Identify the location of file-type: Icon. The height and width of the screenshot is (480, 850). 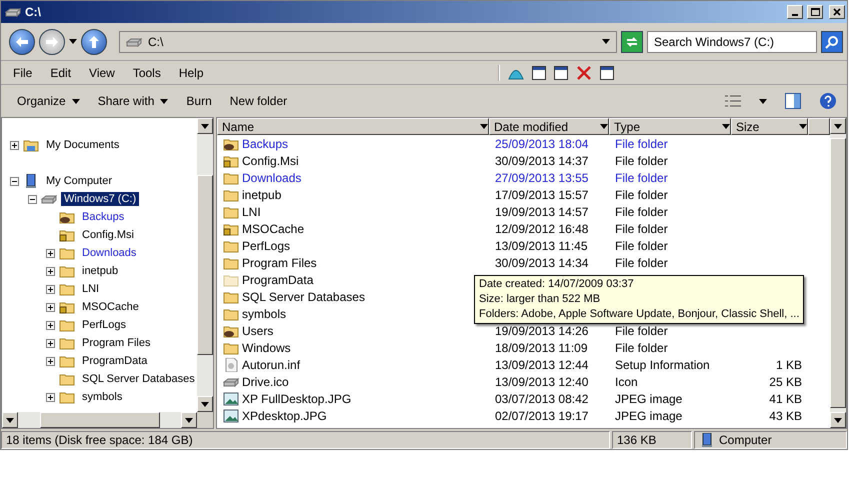
(626, 381).